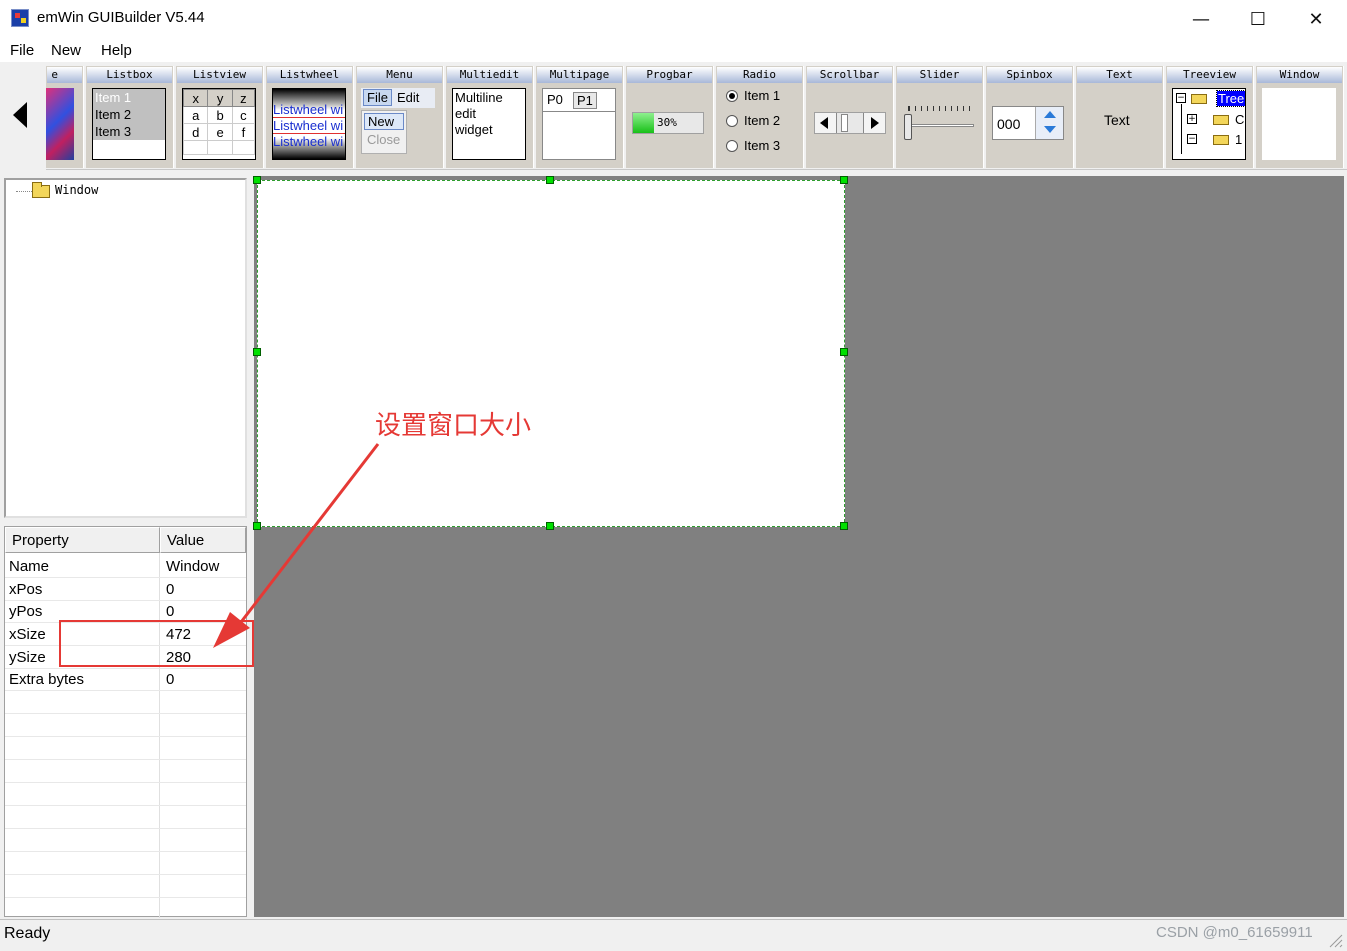 The width and height of the screenshot is (1347, 951). I want to click on annotation-arrow, so click(296, 545).